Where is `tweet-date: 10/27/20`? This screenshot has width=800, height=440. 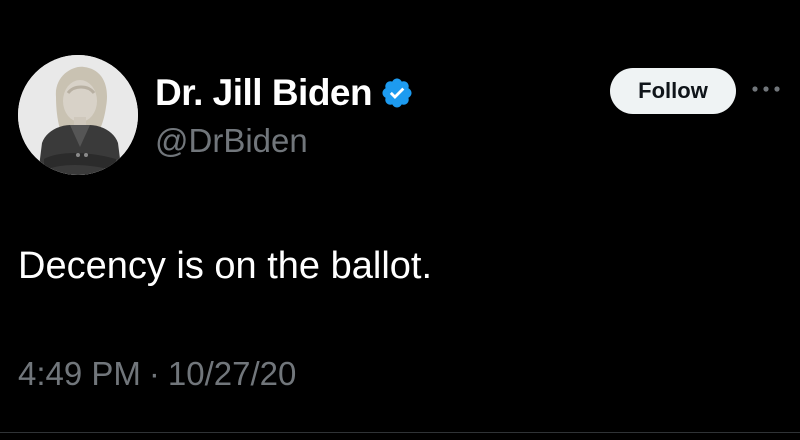 tweet-date: 10/27/20 is located at coordinates (232, 373).